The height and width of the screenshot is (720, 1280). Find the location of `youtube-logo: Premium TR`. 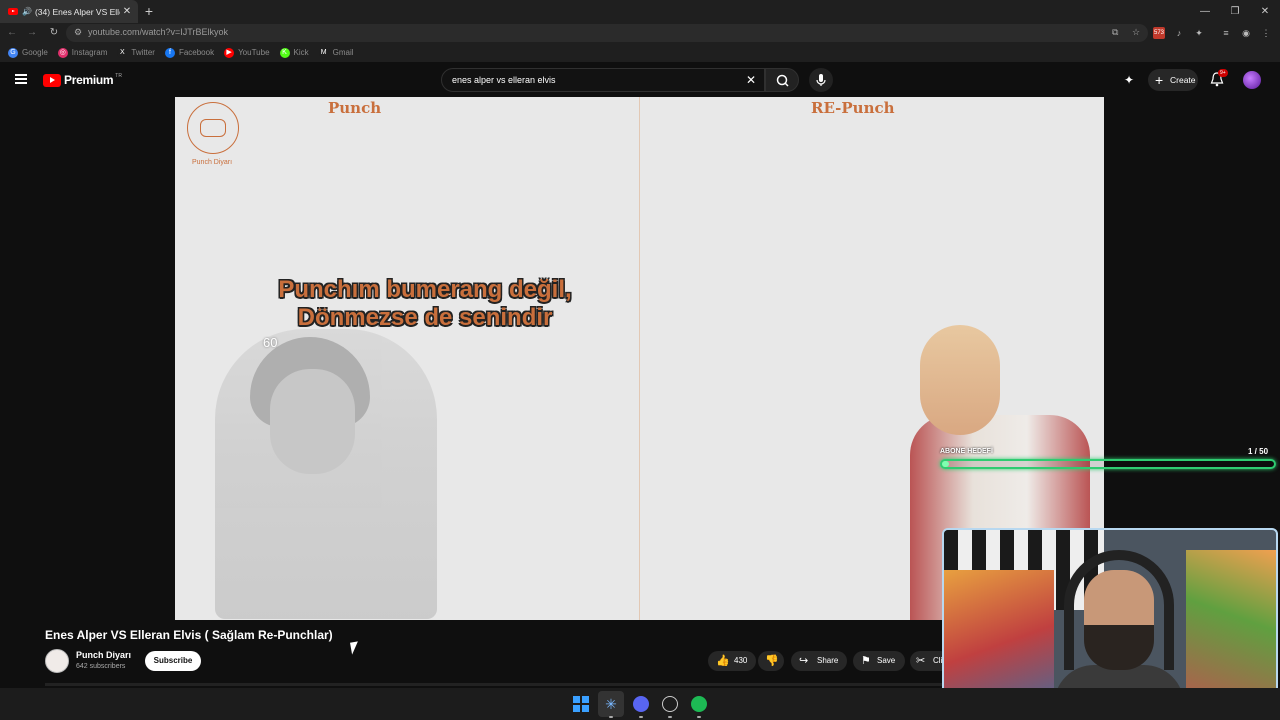

youtube-logo: Premium TR is located at coordinates (82, 80).